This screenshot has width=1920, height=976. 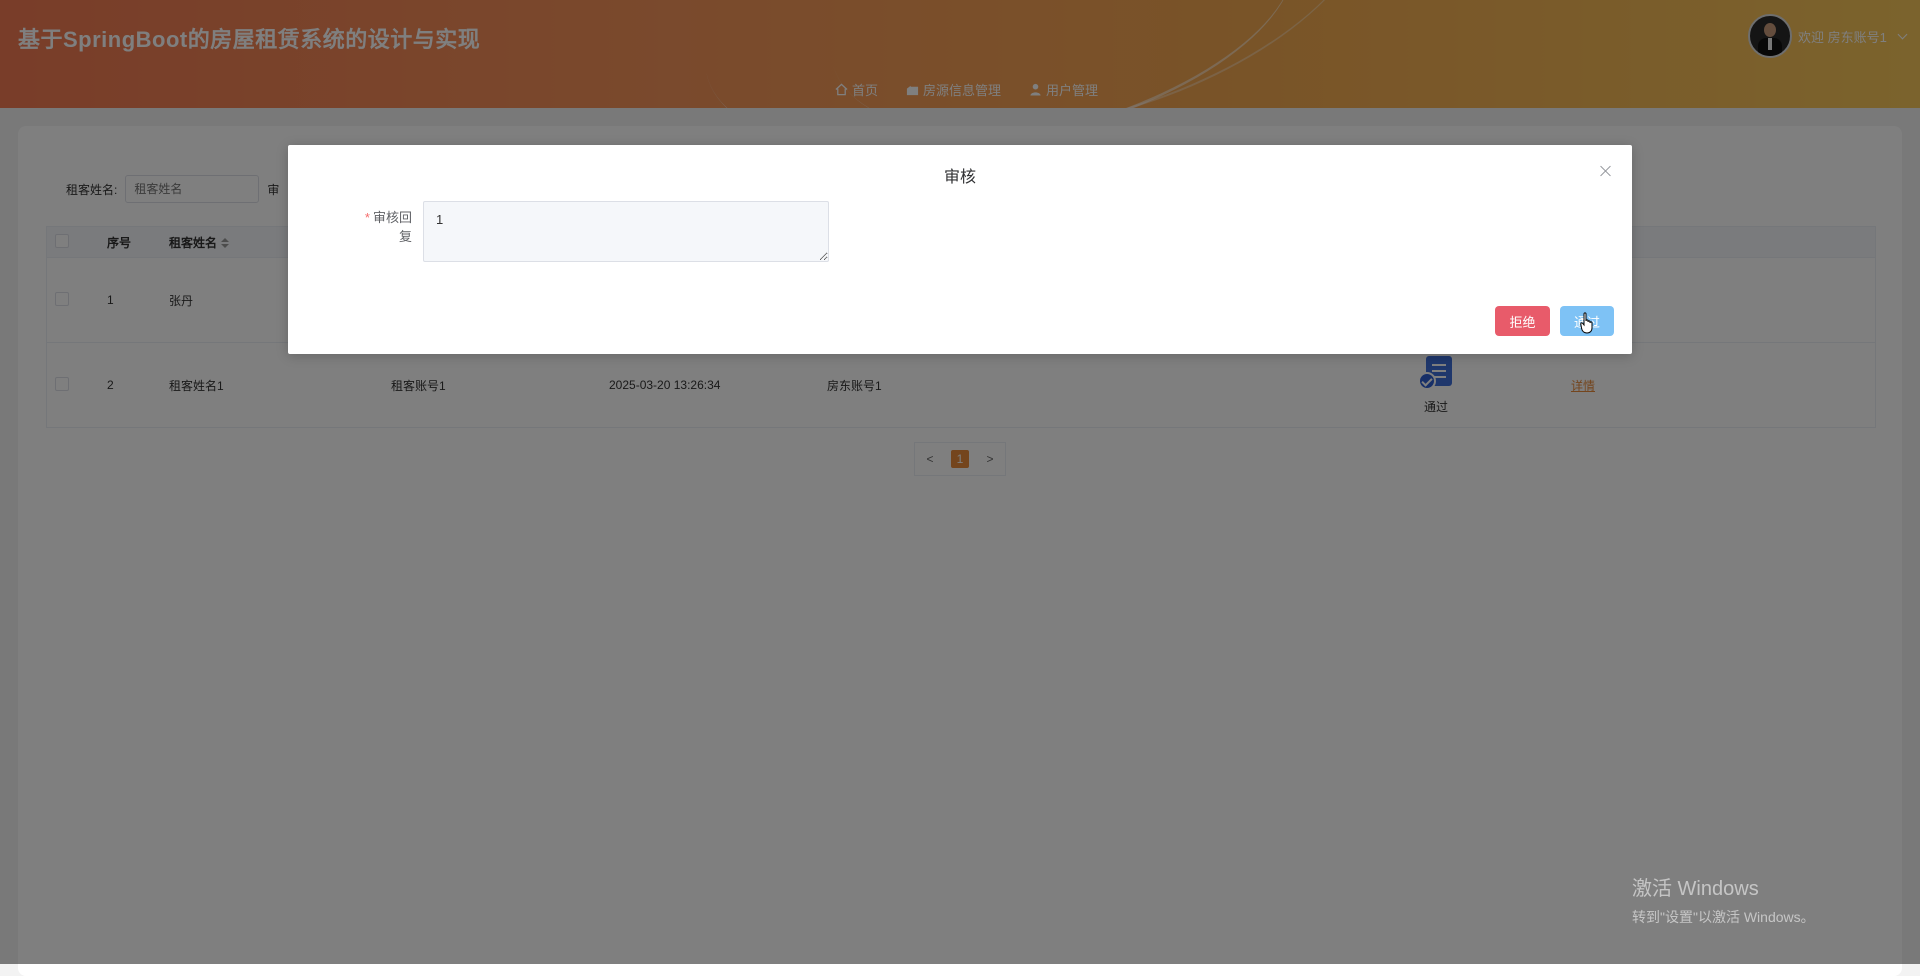 I want to click on watermark-line-2: 转到"设置"以激活 Windows。, so click(x=1723, y=917).